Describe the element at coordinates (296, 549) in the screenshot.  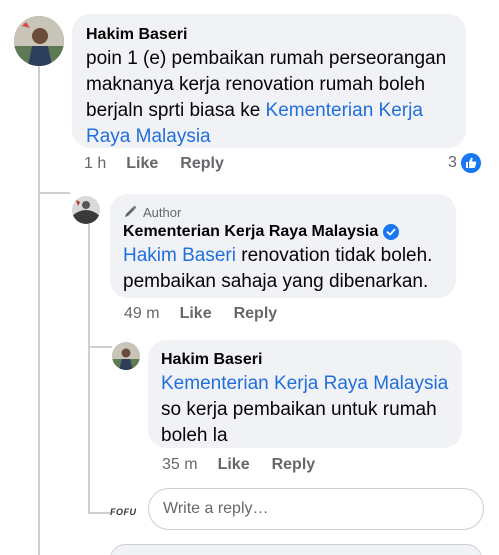
I see `next-comment-partial` at that location.